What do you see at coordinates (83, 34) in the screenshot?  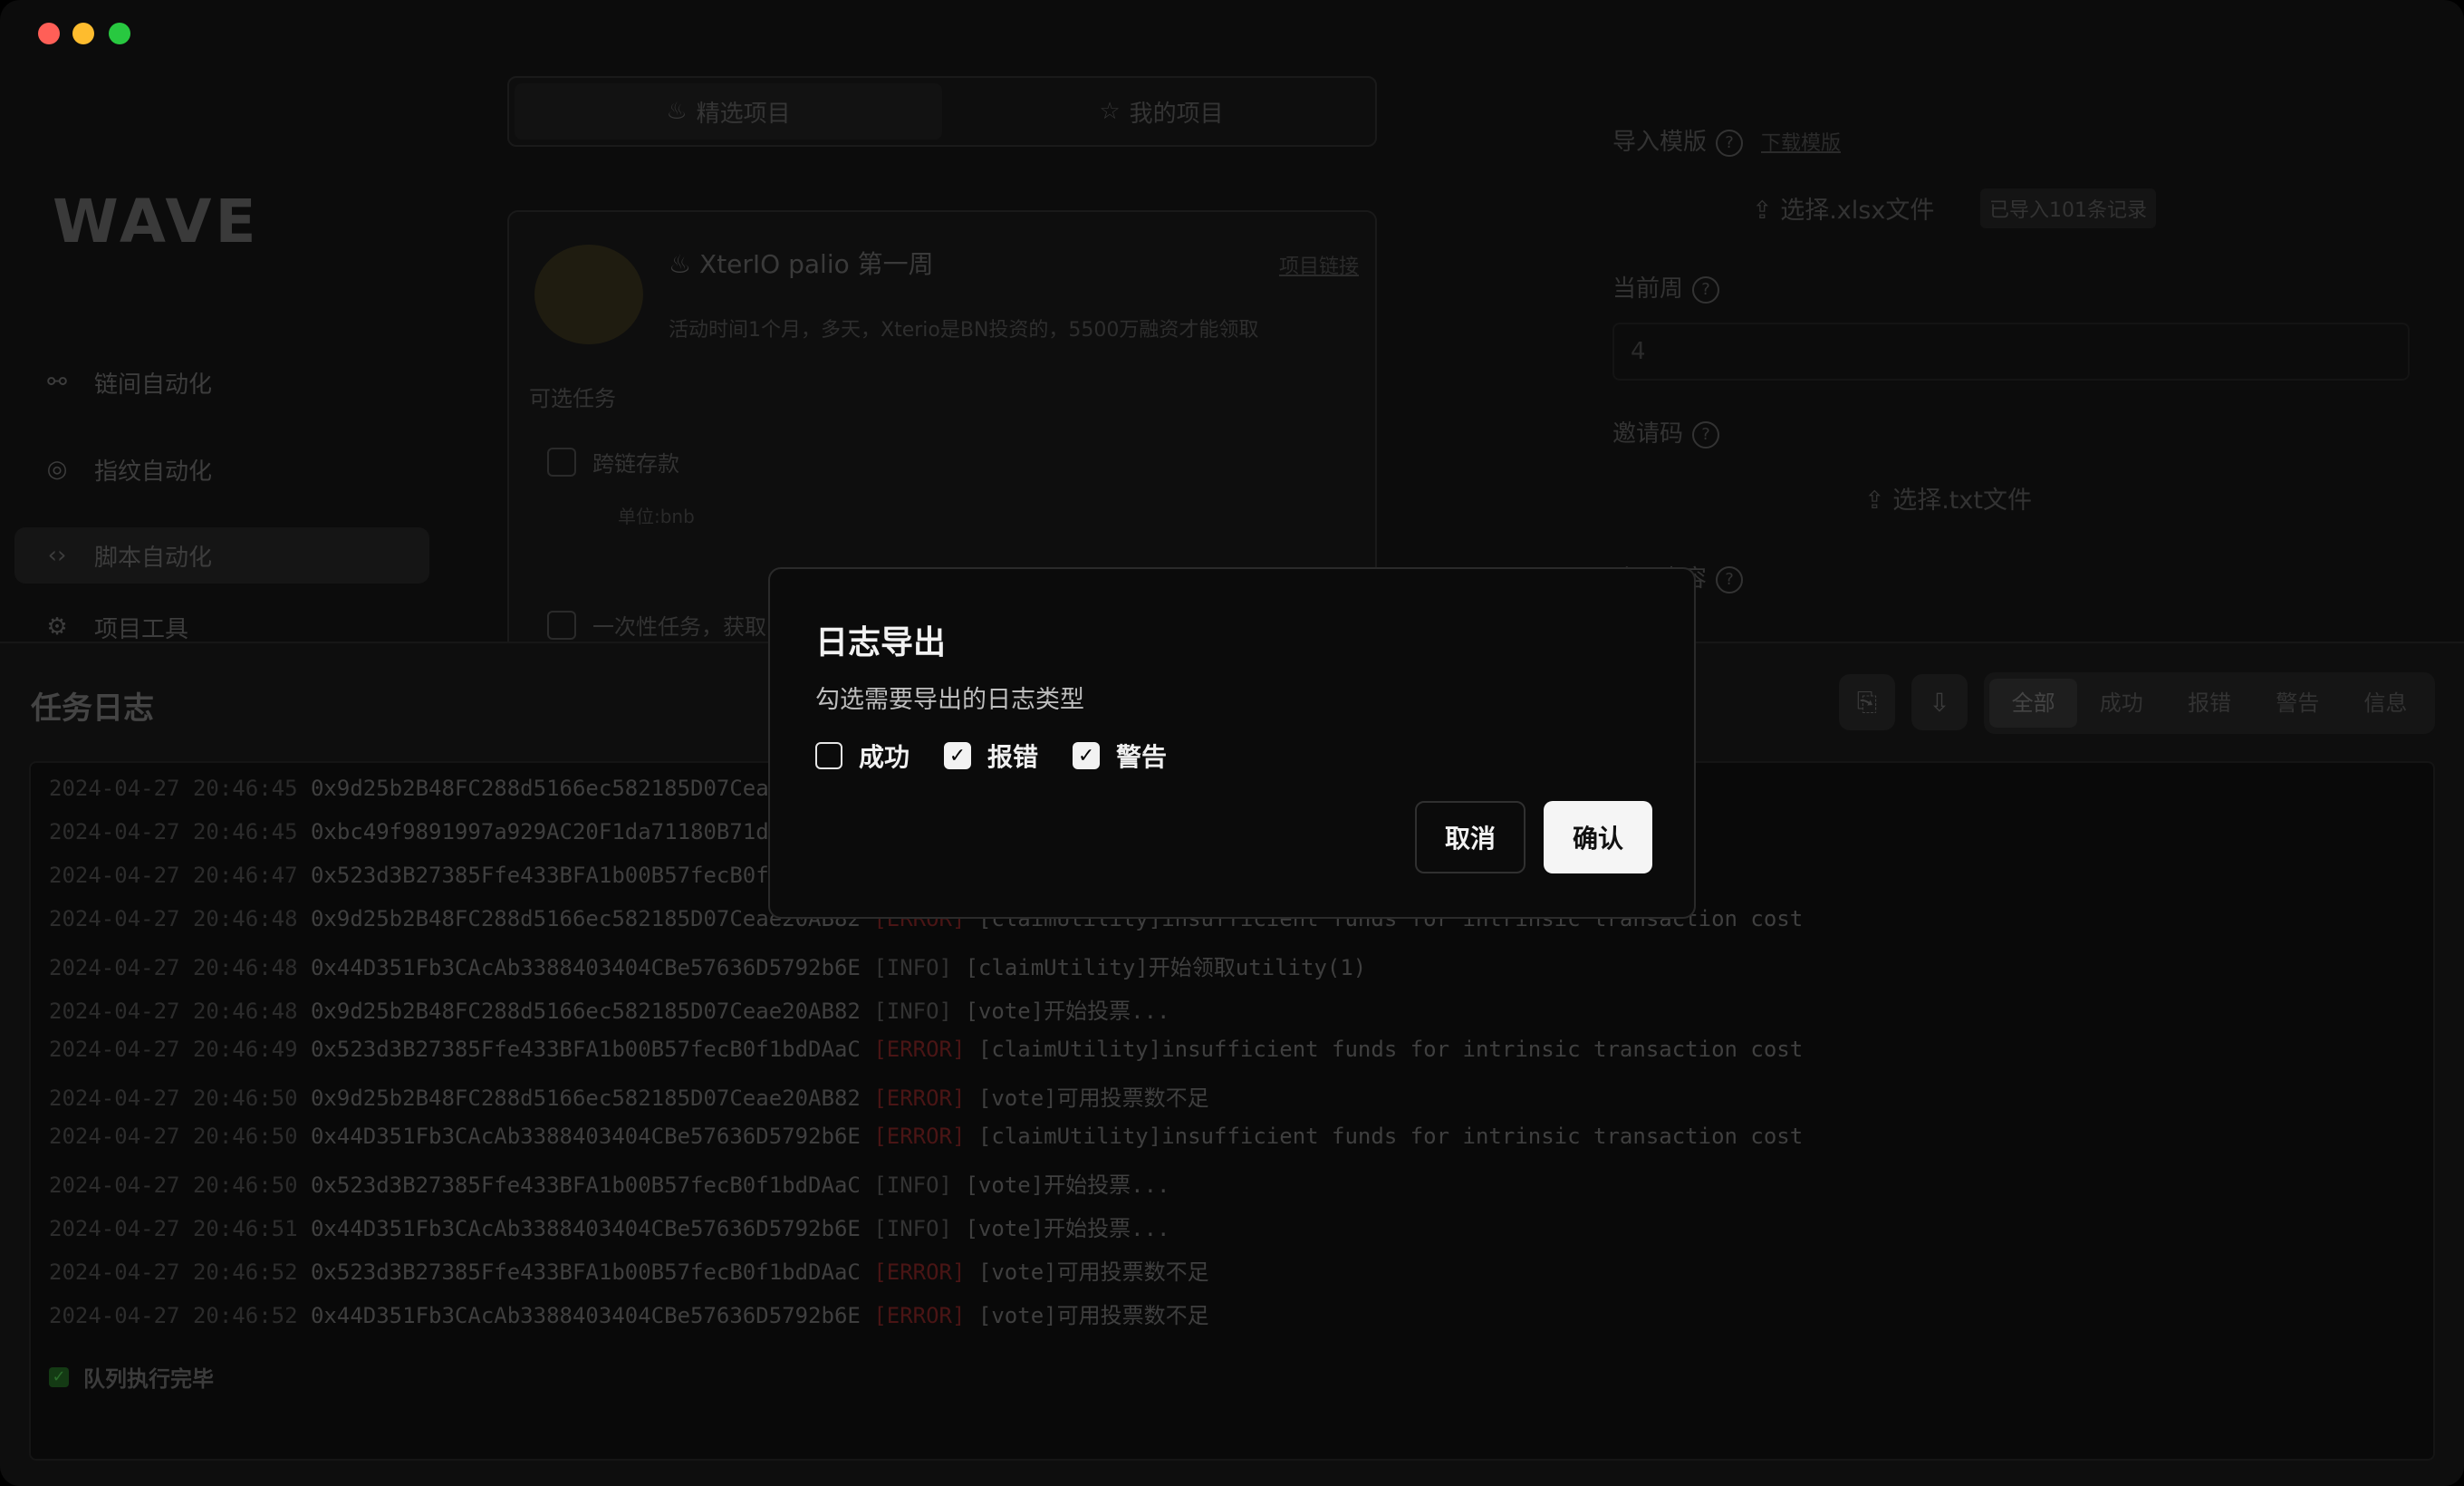 I see `minimize-window-button` at bounding box center [83, 34].